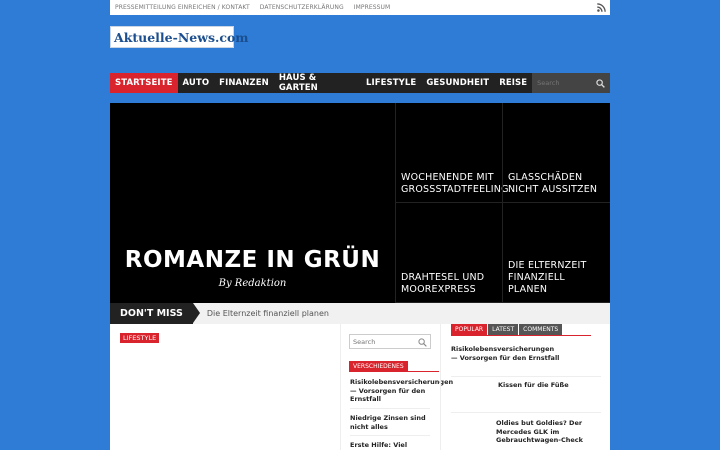 This screenshot has width=720, height=450. What do you see at coordinates (196, 83) in the screenshot?
I see `nav-item-auto: AUTO` at bounding box center [196, 83].